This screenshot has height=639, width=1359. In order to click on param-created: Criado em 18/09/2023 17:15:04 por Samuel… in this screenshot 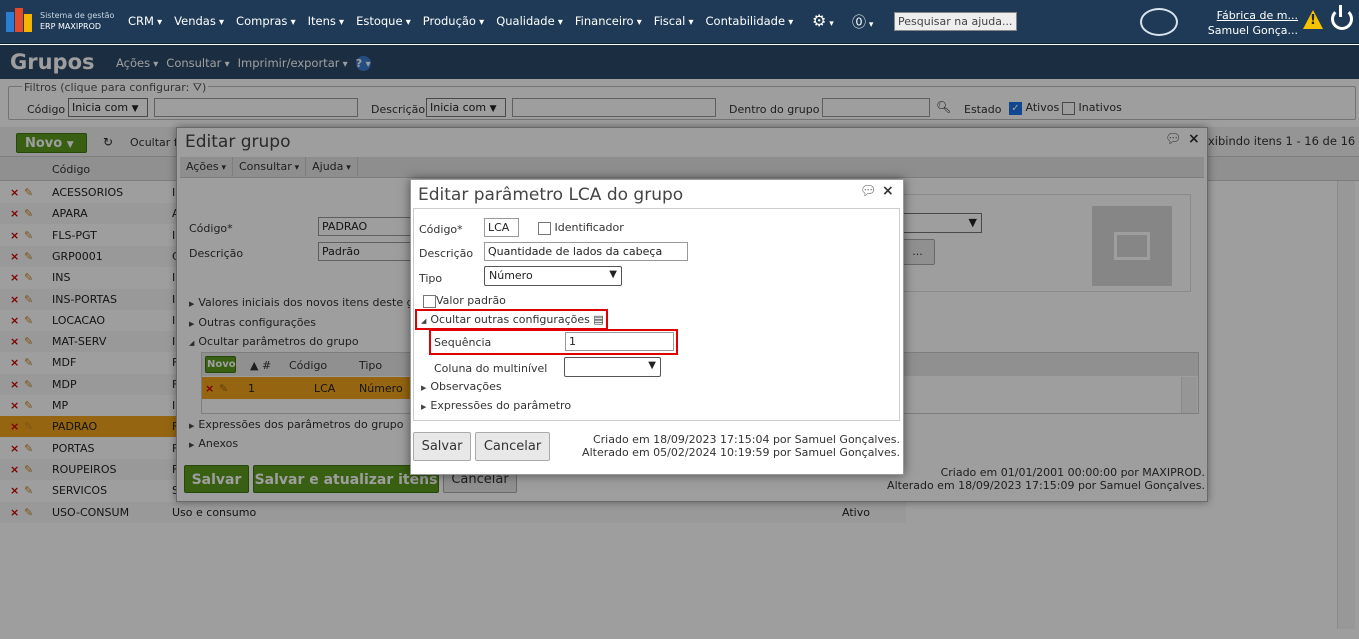, I will do `click(746, 439)`.